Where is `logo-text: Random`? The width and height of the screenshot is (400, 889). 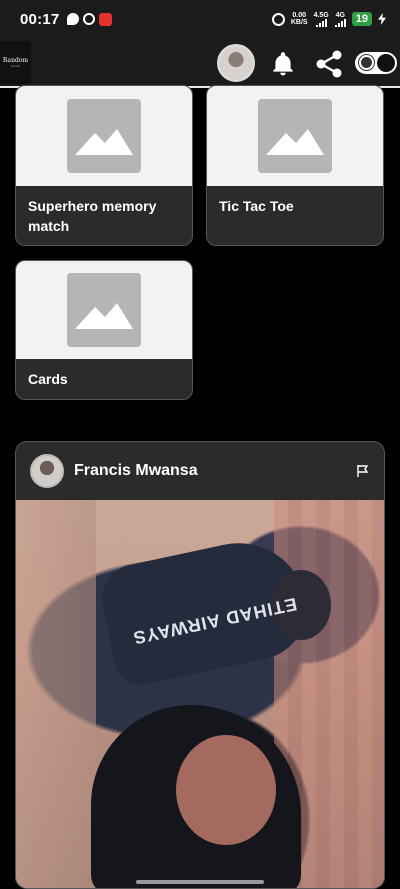 logo-text: Random is located at coordinates (15, 60).